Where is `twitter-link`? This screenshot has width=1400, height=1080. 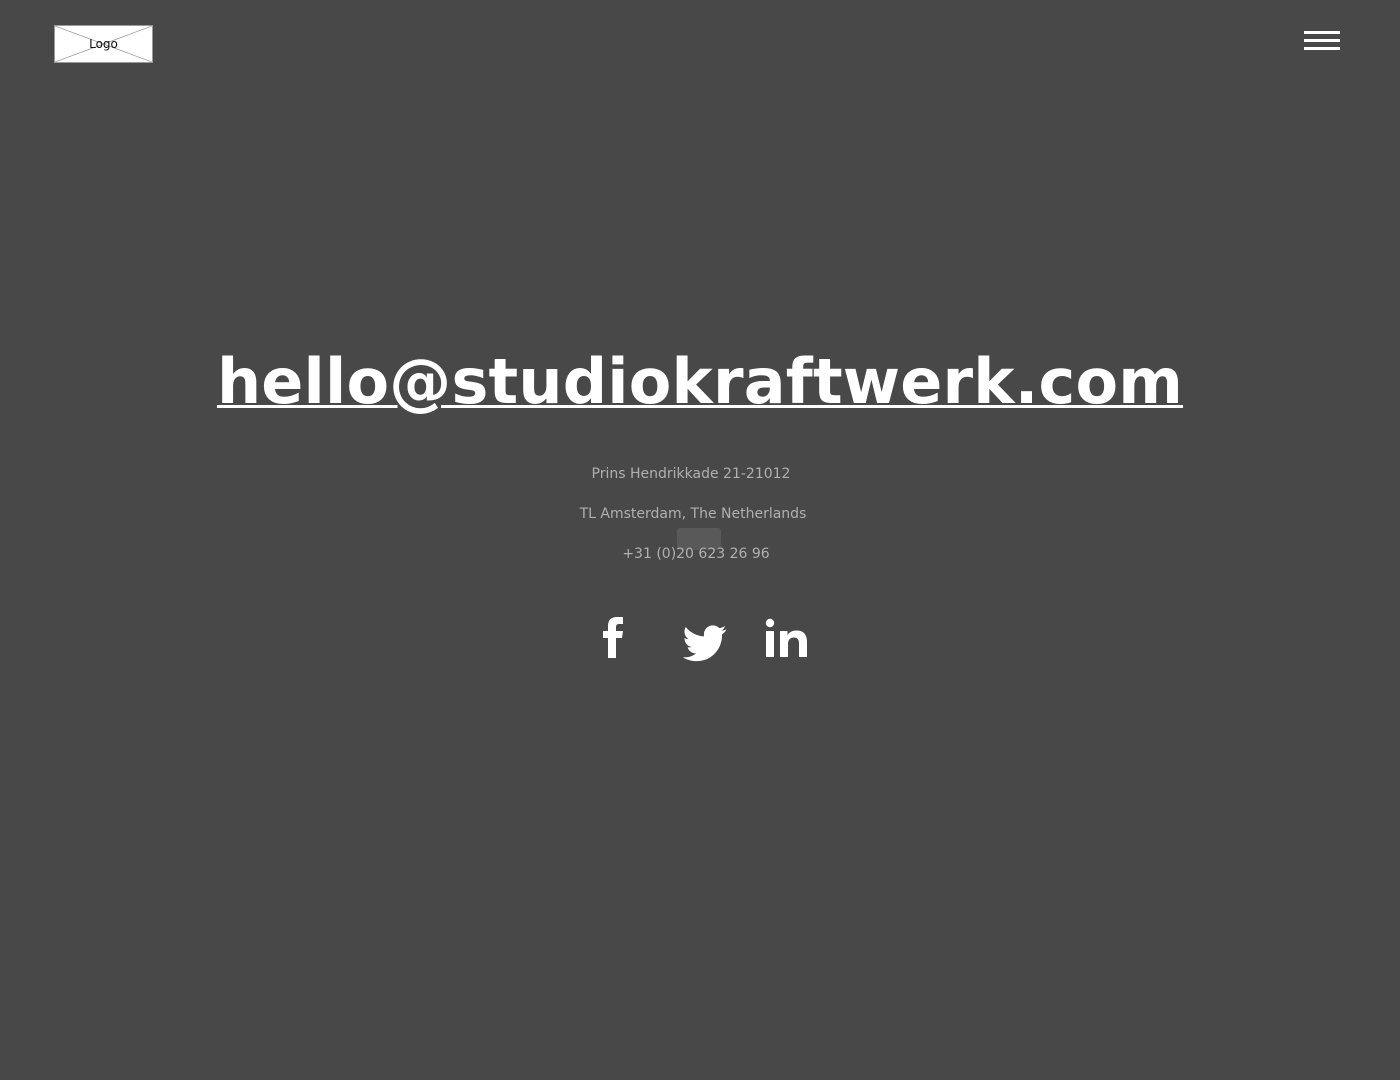
twitter-link is located at coordinates (705, 639).